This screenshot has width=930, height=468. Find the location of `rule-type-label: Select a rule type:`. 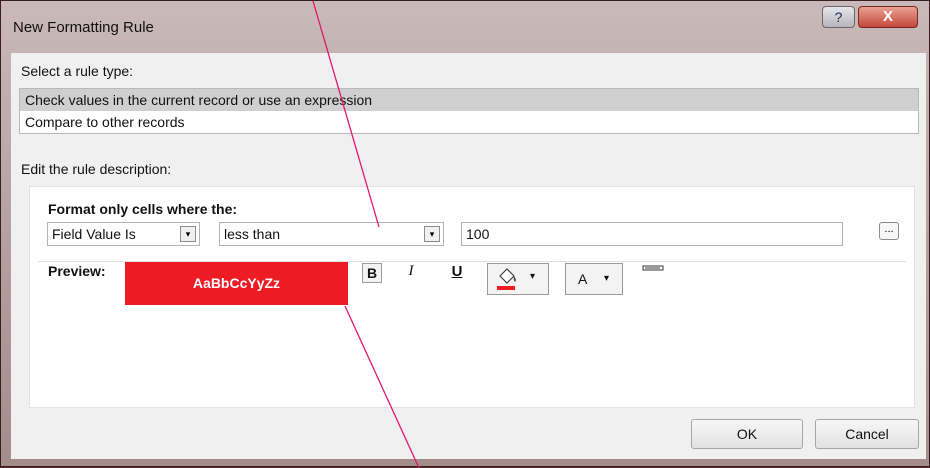

rule-type-label: Select a rule type: is located at coordinates (77, 71).